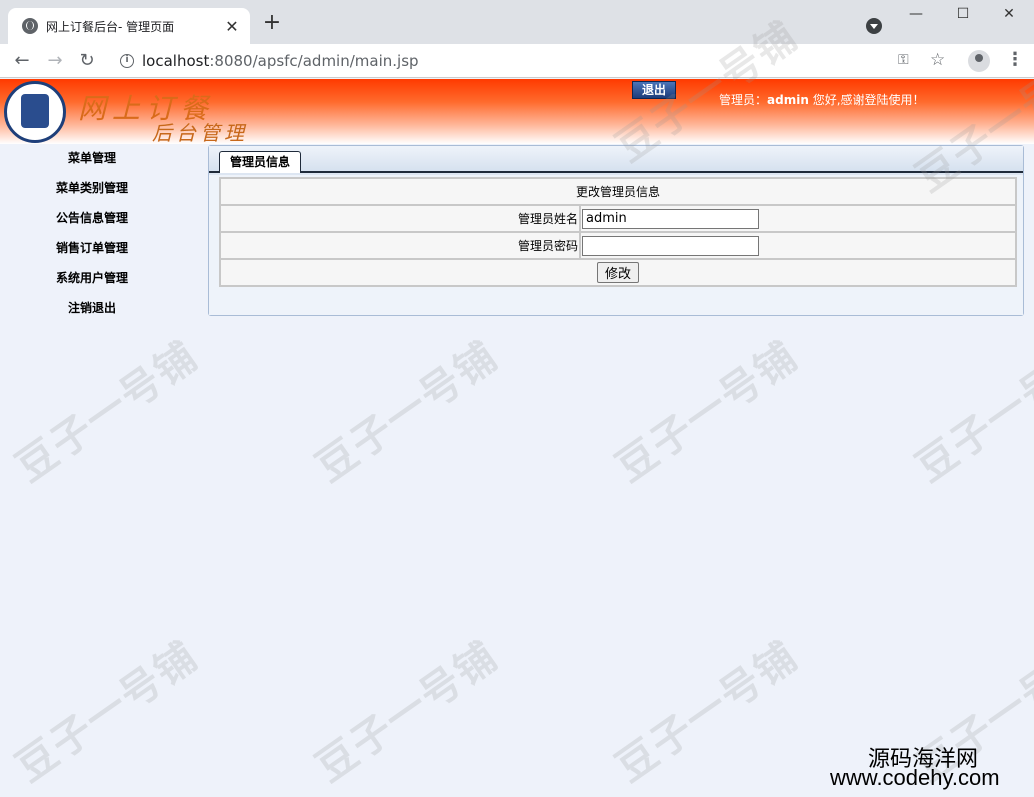  What do you see at coordinates (314, 61) in the screenshot?
I see `url-path: :8080/apsfc/admin/main.jsp` at bounding box center [314, 61].